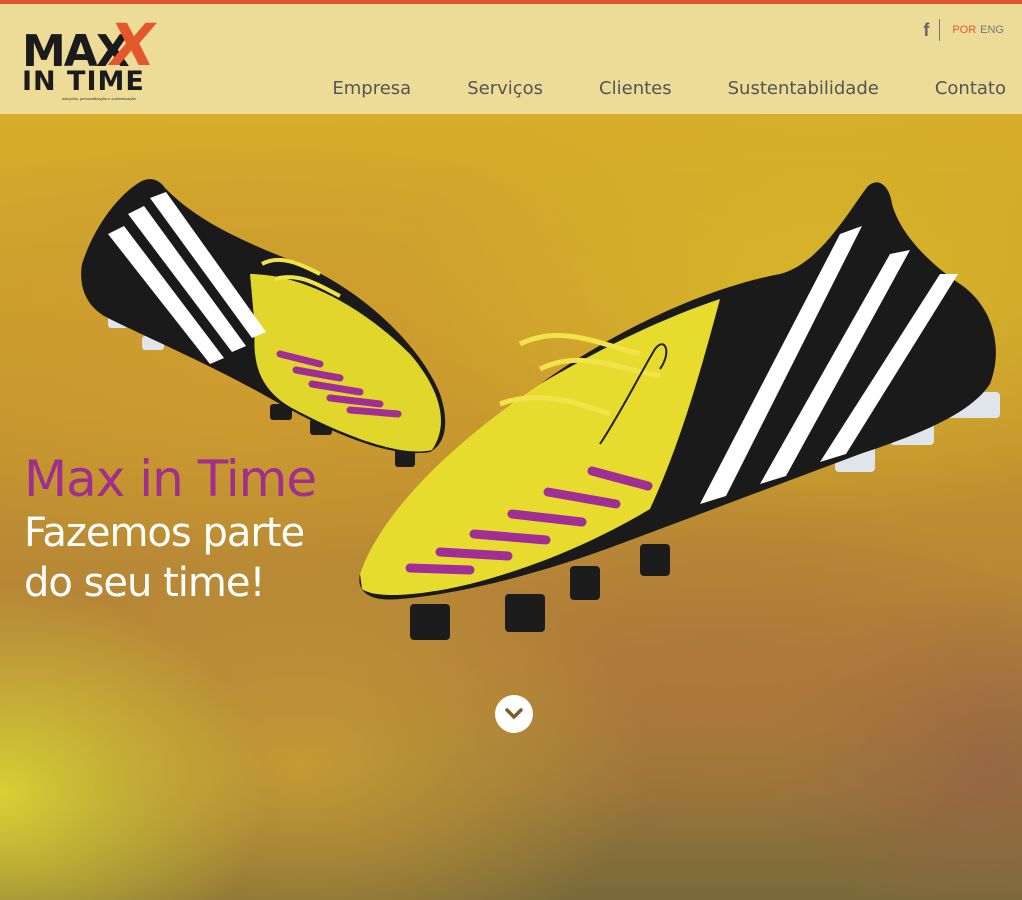 The width and height of the screenshot is (1022, 900). I want to click on nav-item-empresa: Empresa, so click(371, 88).